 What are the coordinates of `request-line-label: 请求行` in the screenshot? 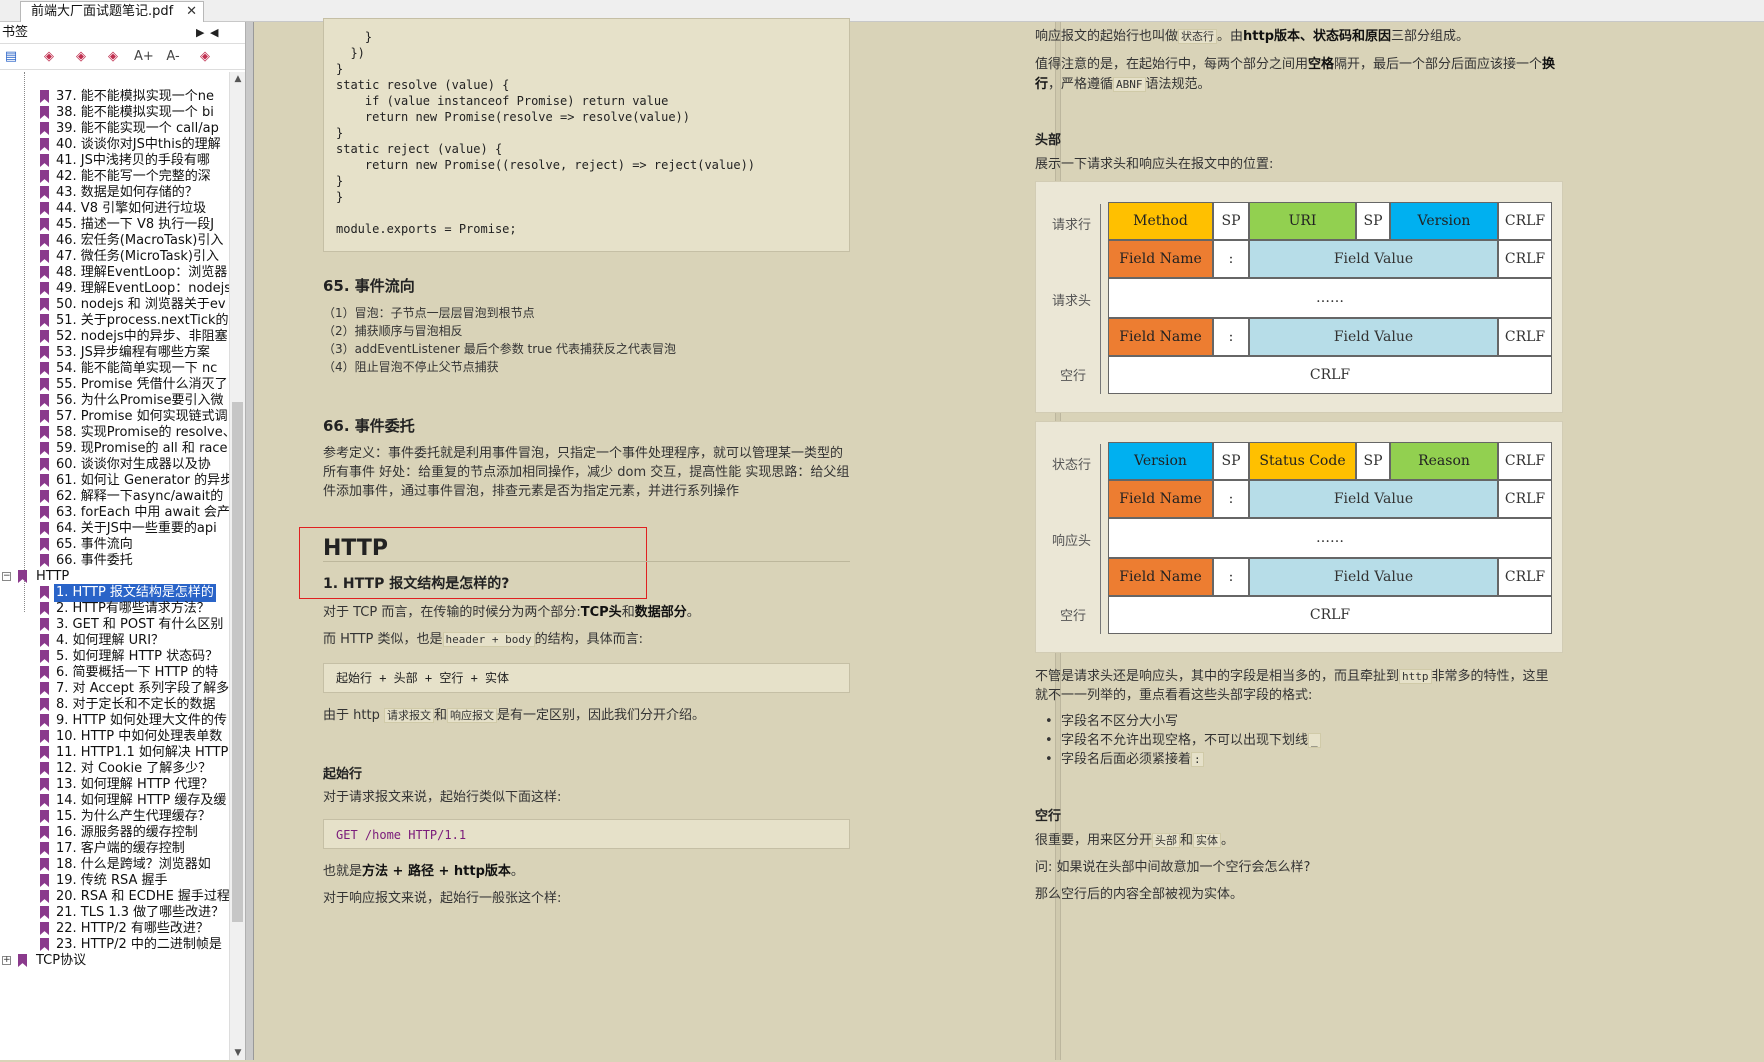 It's located at (1072, 225).